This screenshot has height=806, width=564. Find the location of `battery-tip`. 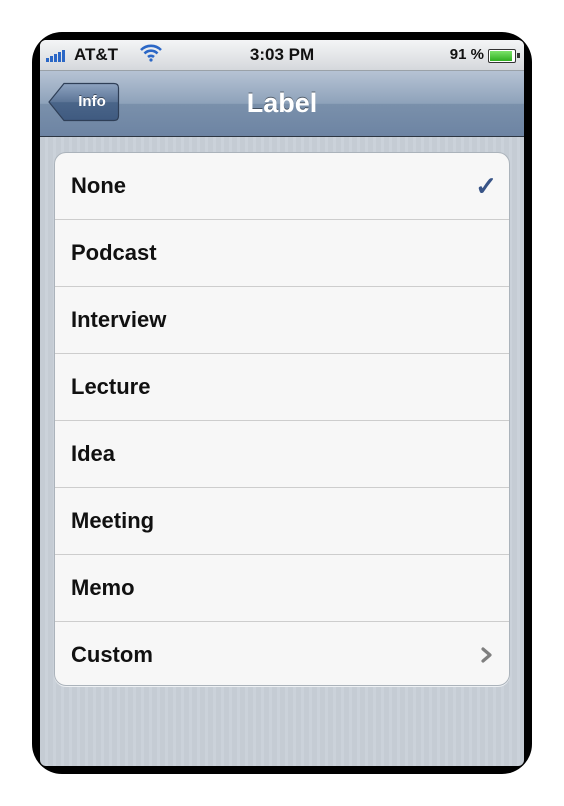

battery-tip is located at coordinates (518, 55).